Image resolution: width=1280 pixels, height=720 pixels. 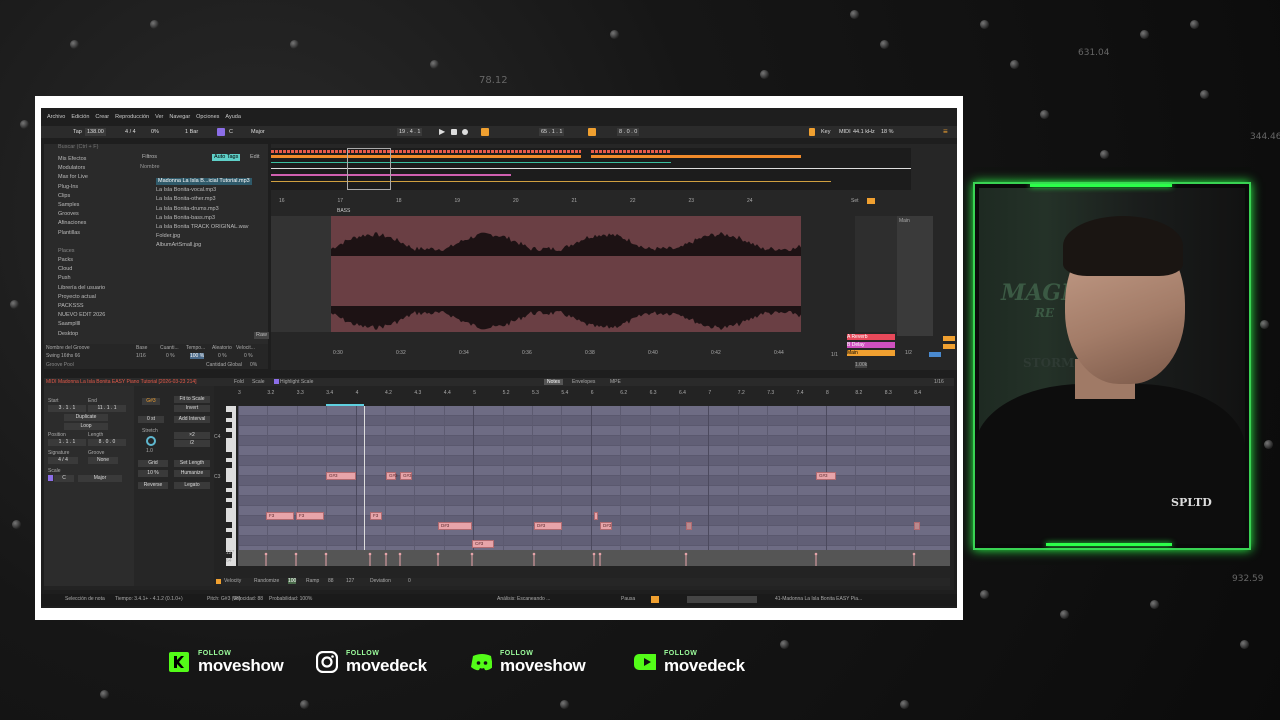 What do you see at coordinates (179, 119) in the screenshot?
I see `menu-navegar: Navegar` at bounding box center [179, 119].